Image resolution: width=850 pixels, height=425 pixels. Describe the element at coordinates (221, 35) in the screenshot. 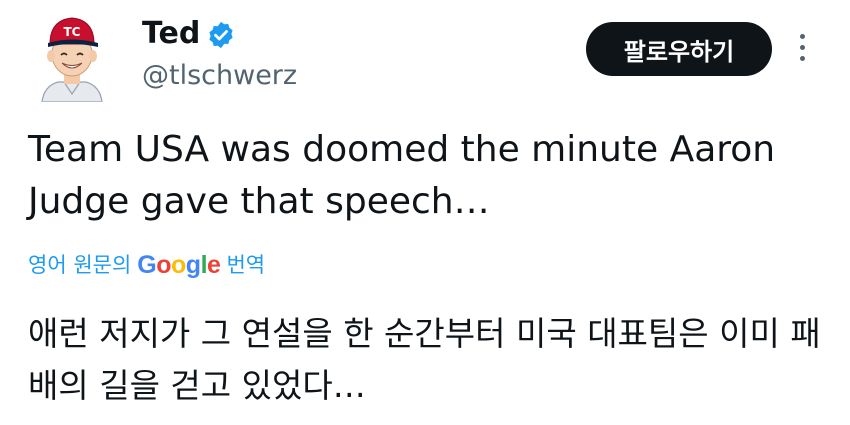

I see `verified-badge-icon` at that location.